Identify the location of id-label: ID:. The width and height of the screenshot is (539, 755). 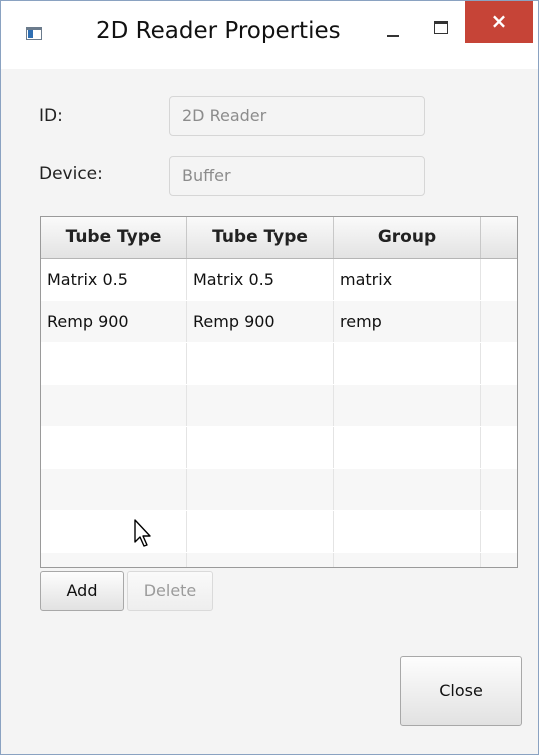
(51, 116).